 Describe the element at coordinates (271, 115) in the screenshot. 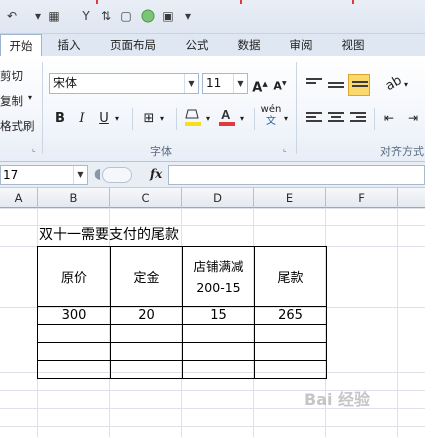

I see `phonetic-guide-icon: wén 文` at that location.